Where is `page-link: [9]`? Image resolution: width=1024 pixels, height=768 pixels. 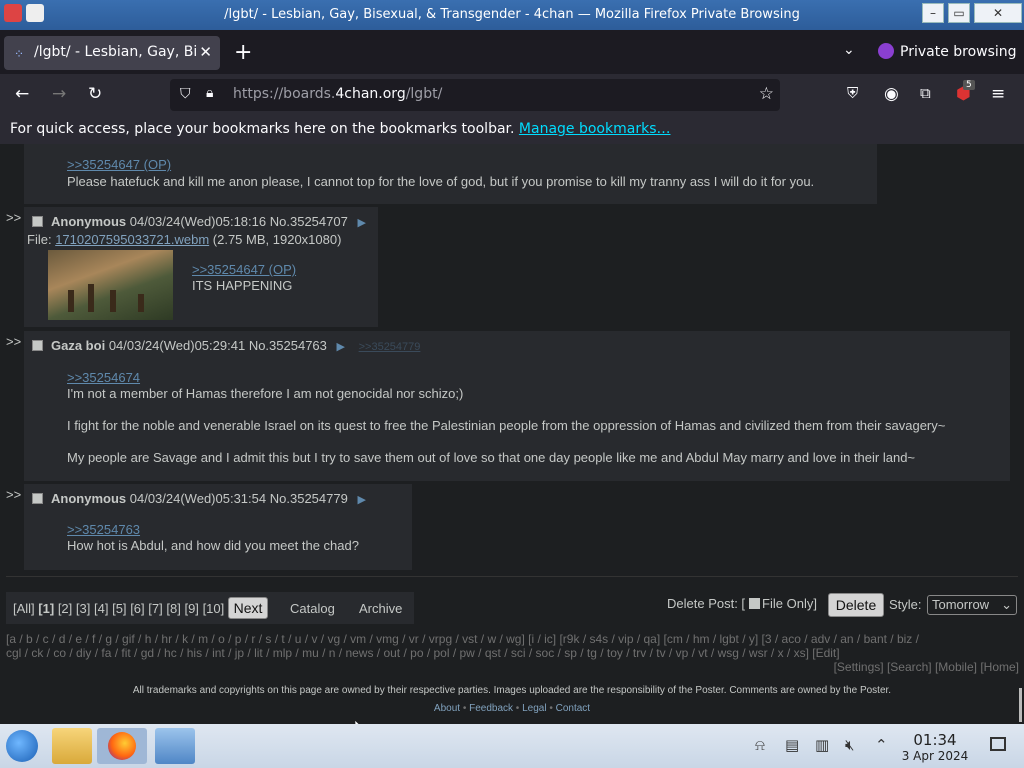
page-link: [9] is located at coordinates (191, 608).